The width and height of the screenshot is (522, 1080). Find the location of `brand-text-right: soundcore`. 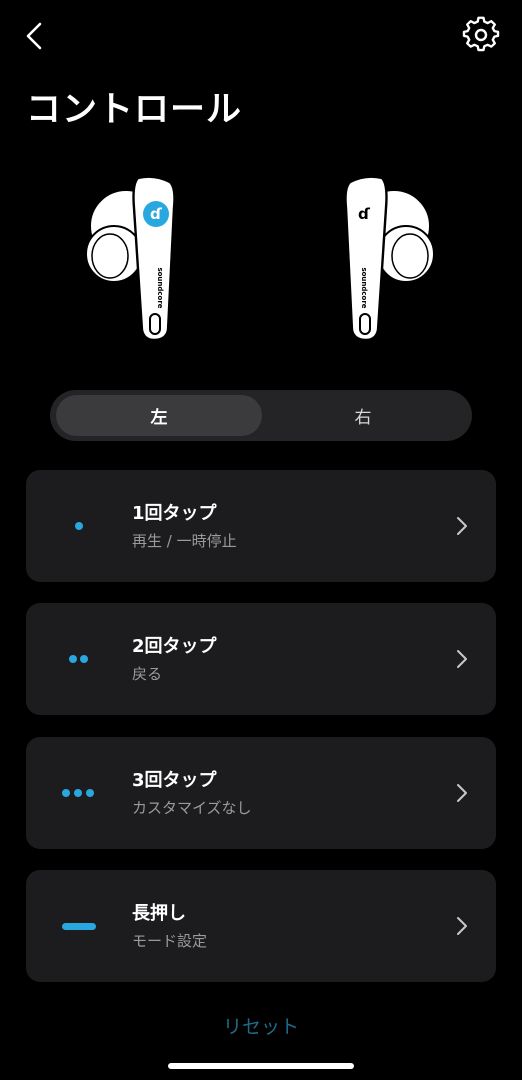

brand-text-right: soundcore is located at coordinates (364, 287).